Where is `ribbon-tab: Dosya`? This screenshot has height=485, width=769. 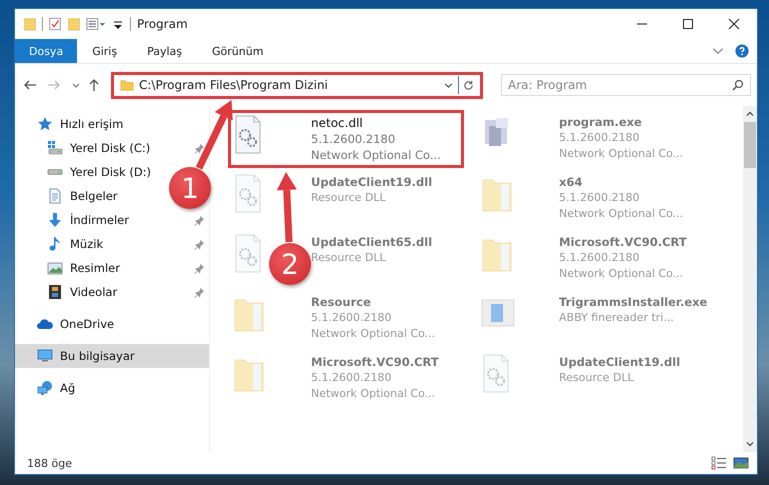
ribbon-tab: Dosya is located at coordinates (46, 51).